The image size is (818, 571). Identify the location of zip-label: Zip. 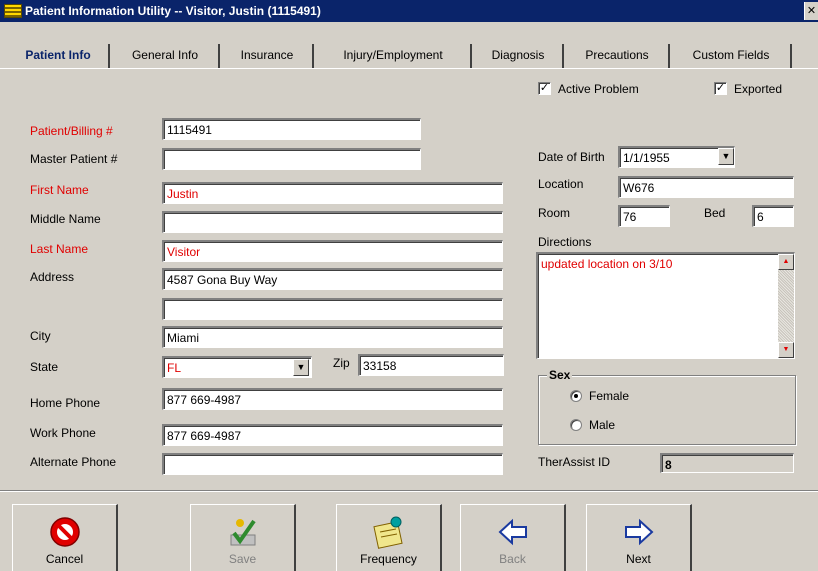
(341, 363).